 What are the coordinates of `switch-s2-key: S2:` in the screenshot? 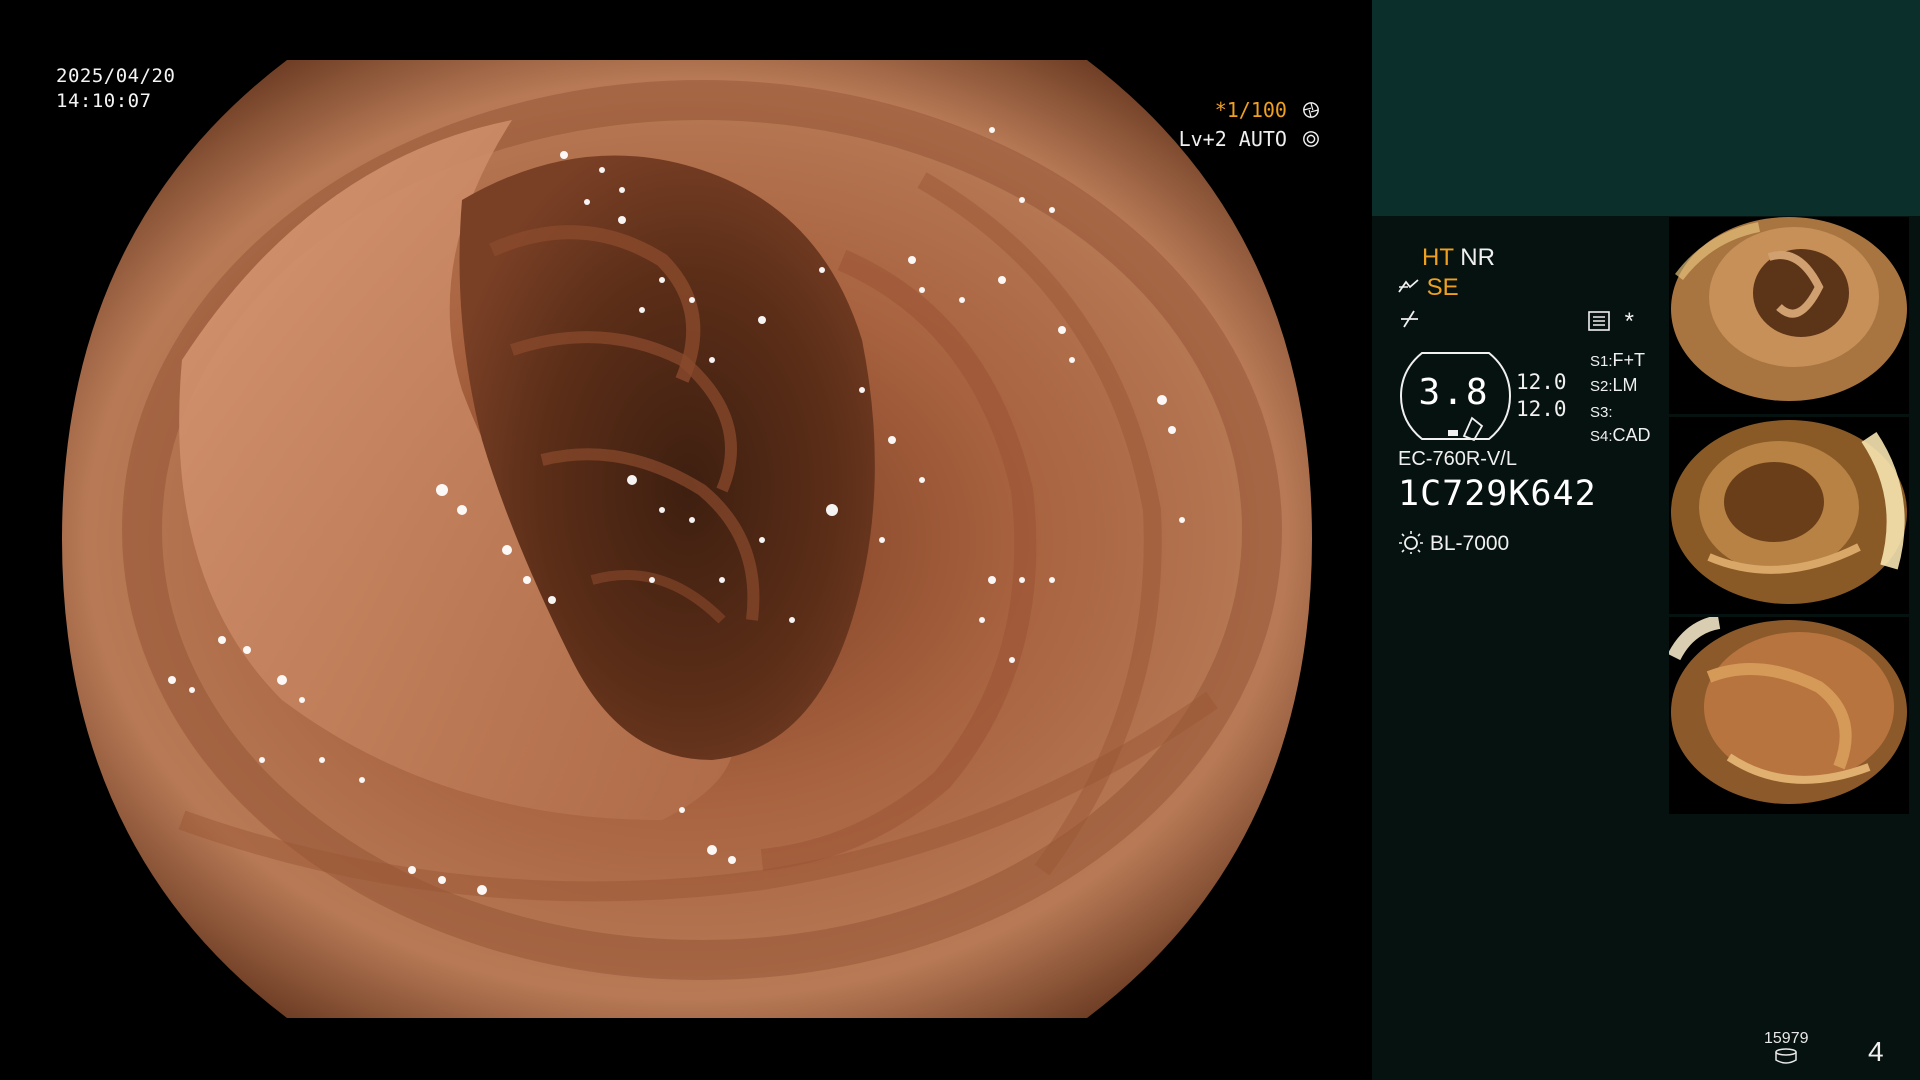 It's located at (1601, 386).